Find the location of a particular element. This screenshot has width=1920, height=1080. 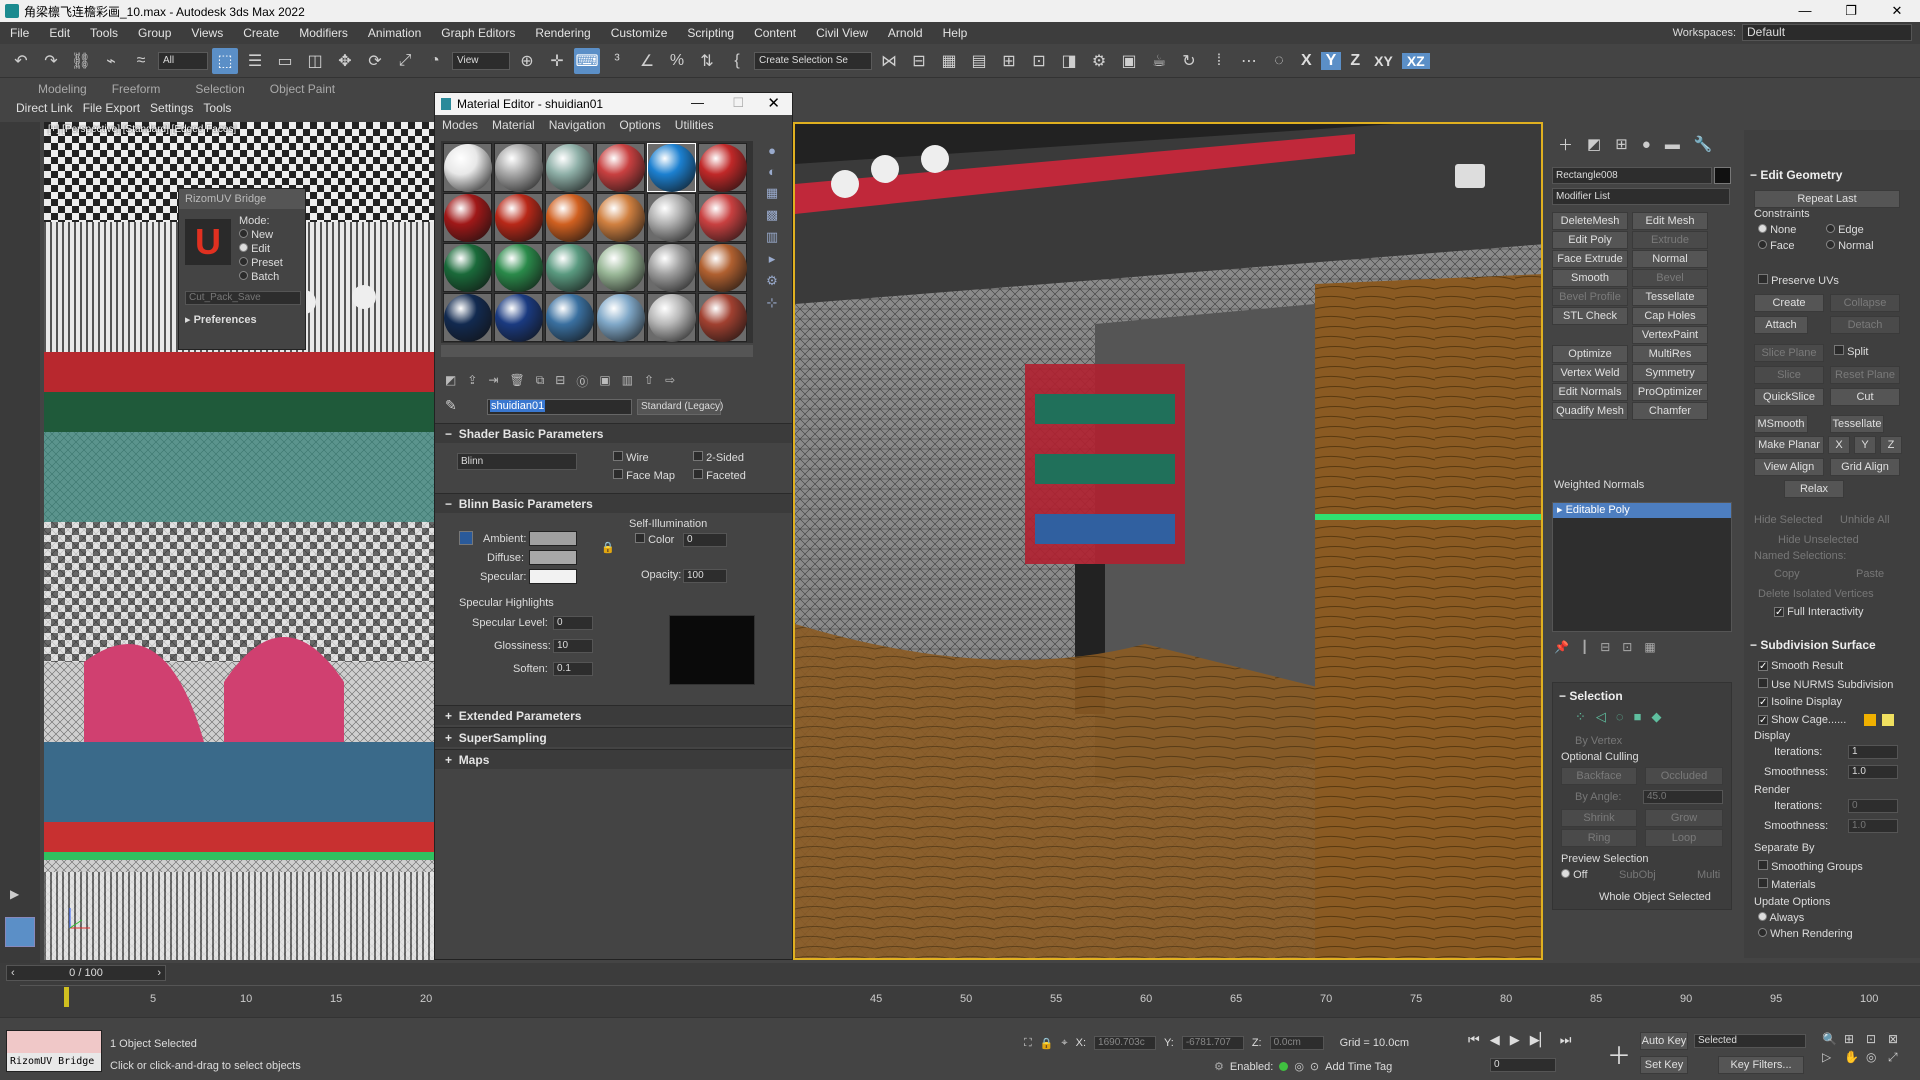

pivot-center-icon: ⊕ is located at coordinates (527, 61).